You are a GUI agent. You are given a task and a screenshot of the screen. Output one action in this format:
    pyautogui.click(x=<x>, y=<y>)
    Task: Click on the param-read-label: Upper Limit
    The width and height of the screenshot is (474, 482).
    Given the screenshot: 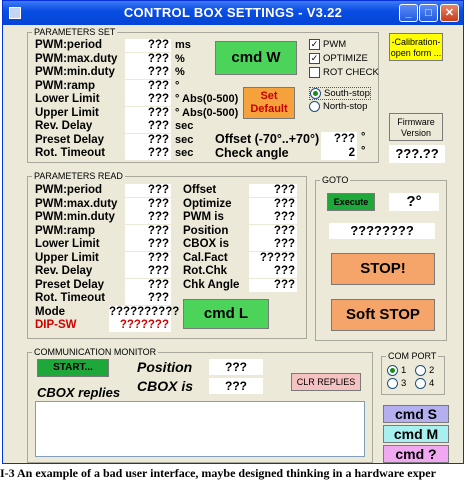 What is the action you would take?
    pyautogui.click(x=67, y=257)
    